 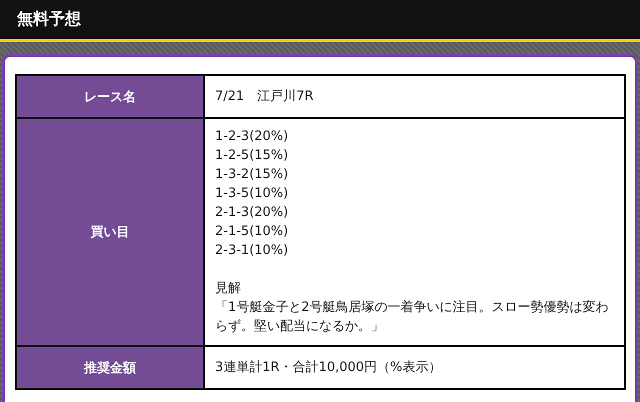 What do you see at coordinates (252, 251) in the screenshot?
I see `bet-line: 2-3-1(10%)` at bounding box center [252, 251].